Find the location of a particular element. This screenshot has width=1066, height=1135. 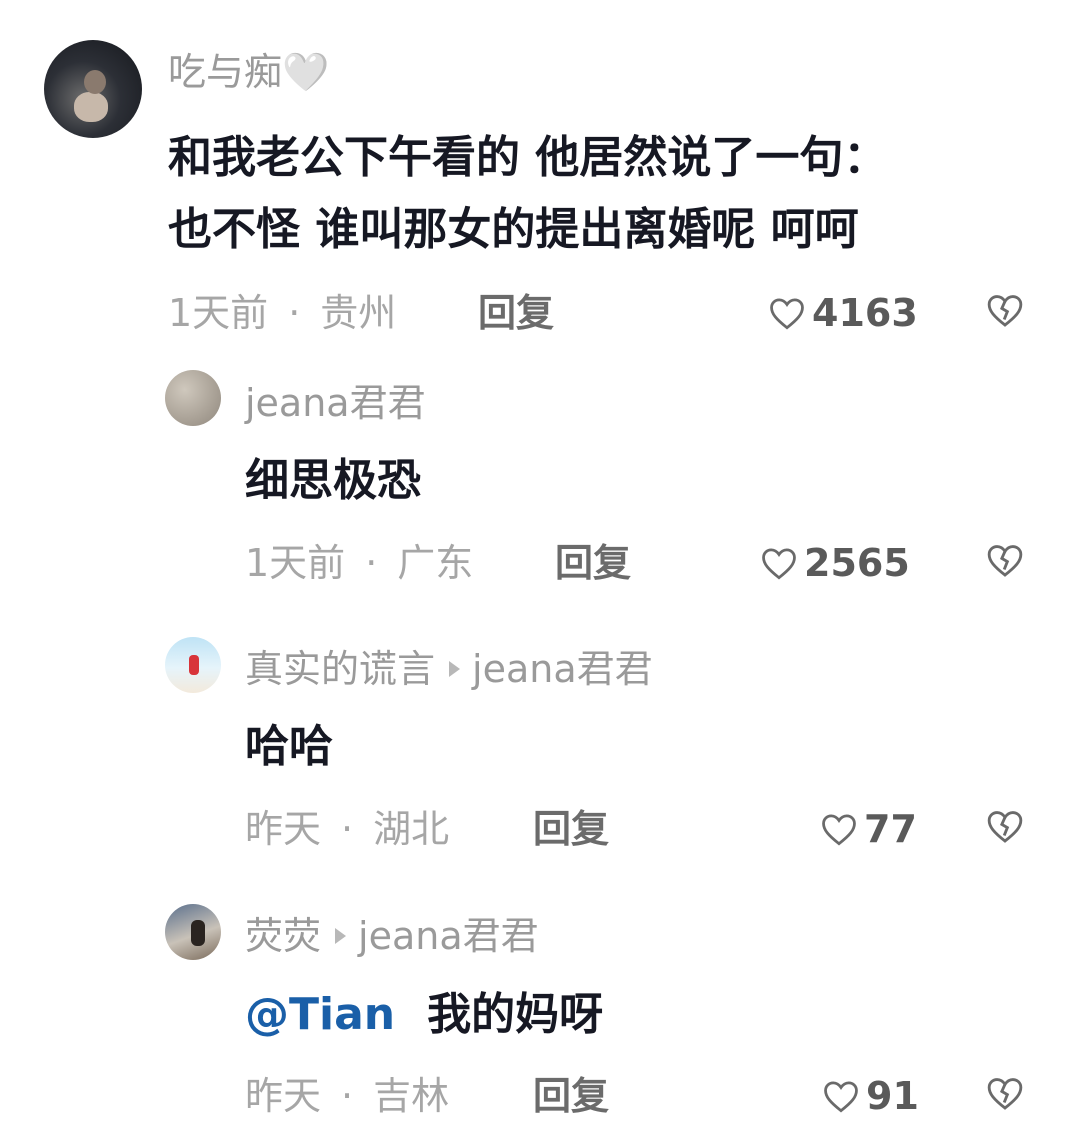

comment-text: 细思极恐 is located at coordinates (333, 480).